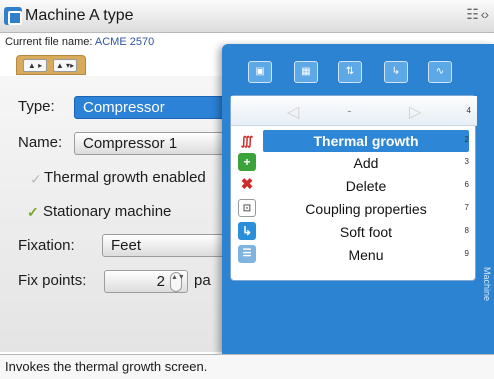 The image size is (494, 379). Describe the element at coordinates (466, 184) in the screenshot. I see `menu-key-badge: 6` at that location.